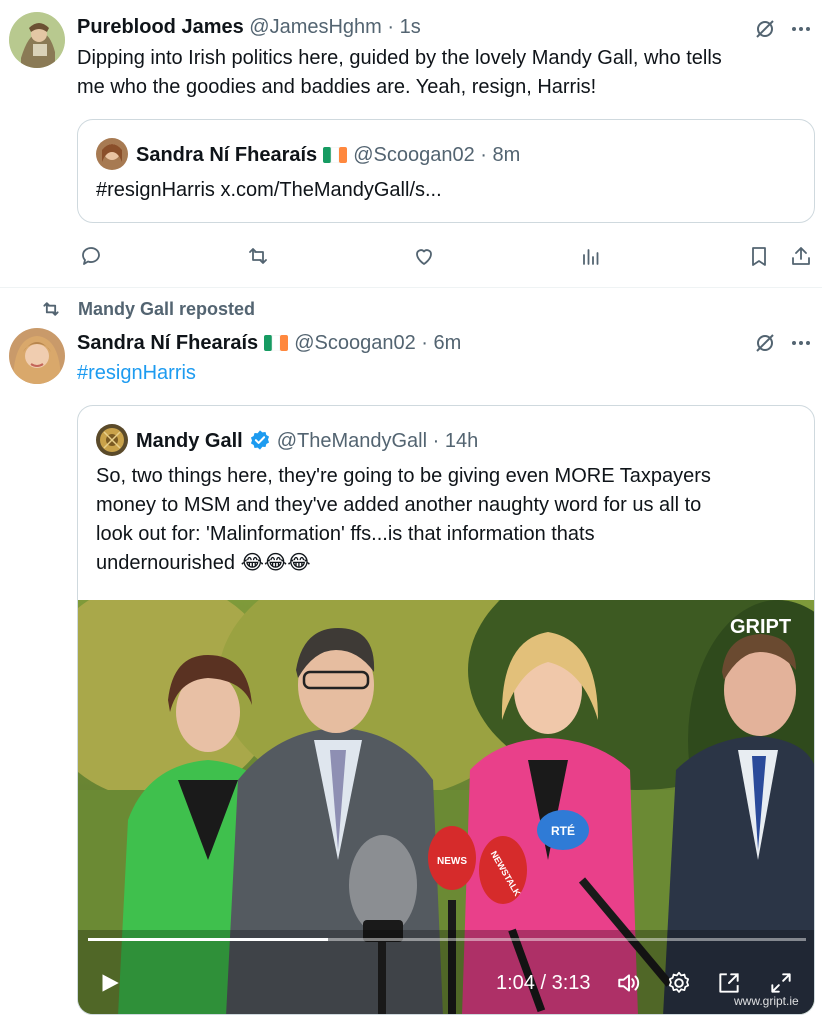 This screenshot has width=822, height=1024. Describe the element at coordinates (761, 627) in the screenshot. I see `gript-watermark: GRIPT` at that location.